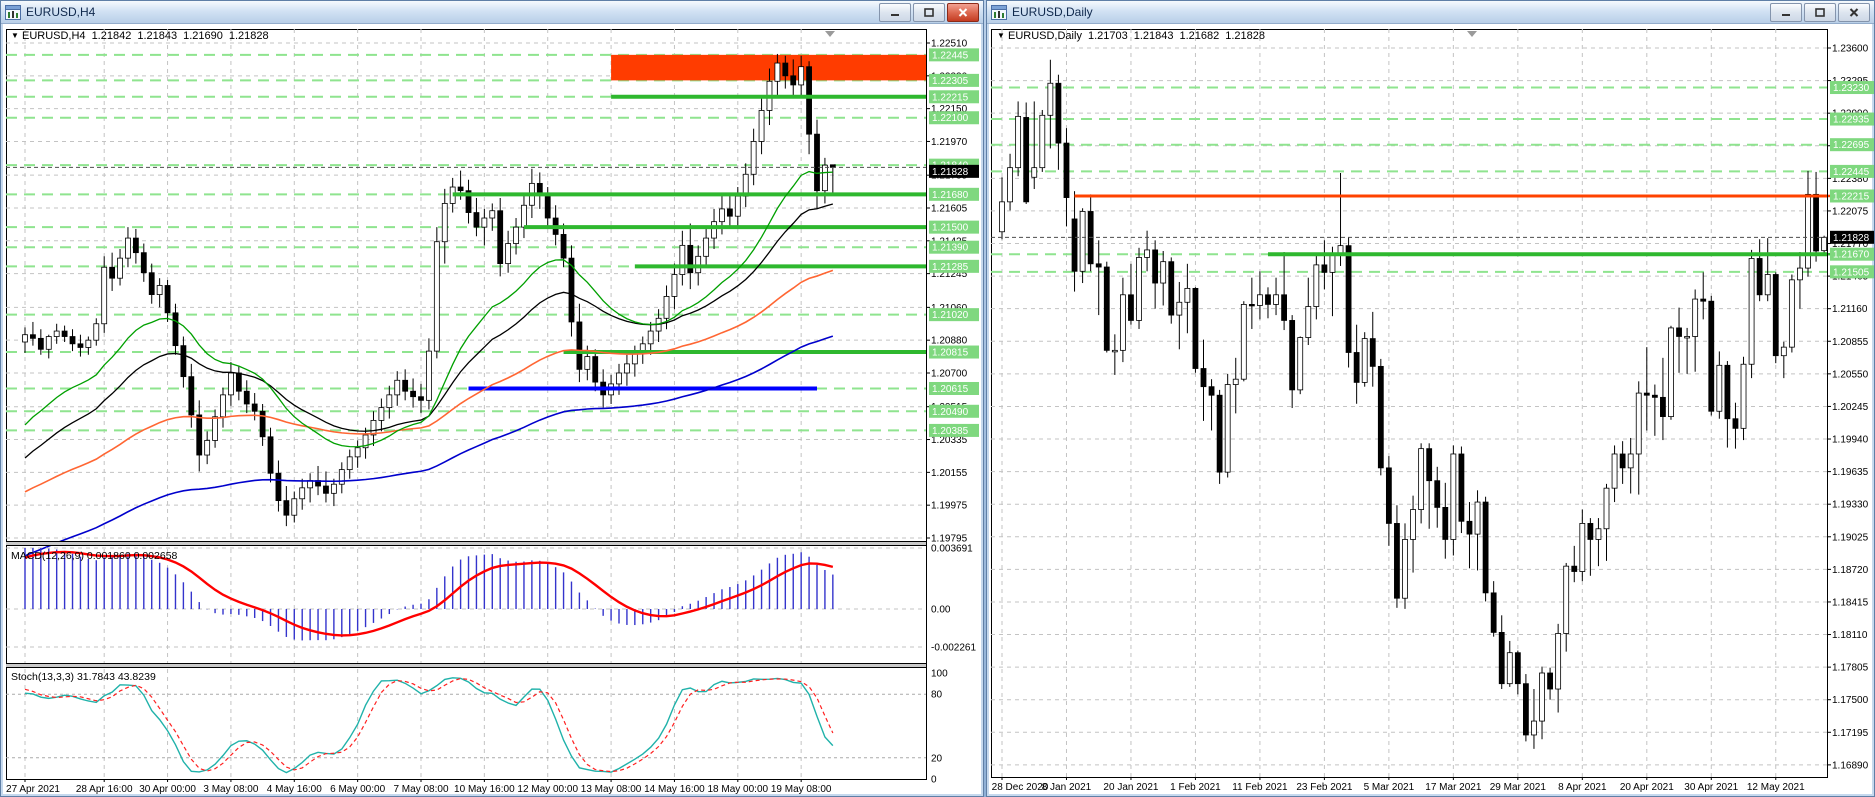 This screenshot has height=797, width=1875. Describe the element at coordinates (1195, 787) in the screenshot. I see `svg-text: 1 Feb 2021` at that location.